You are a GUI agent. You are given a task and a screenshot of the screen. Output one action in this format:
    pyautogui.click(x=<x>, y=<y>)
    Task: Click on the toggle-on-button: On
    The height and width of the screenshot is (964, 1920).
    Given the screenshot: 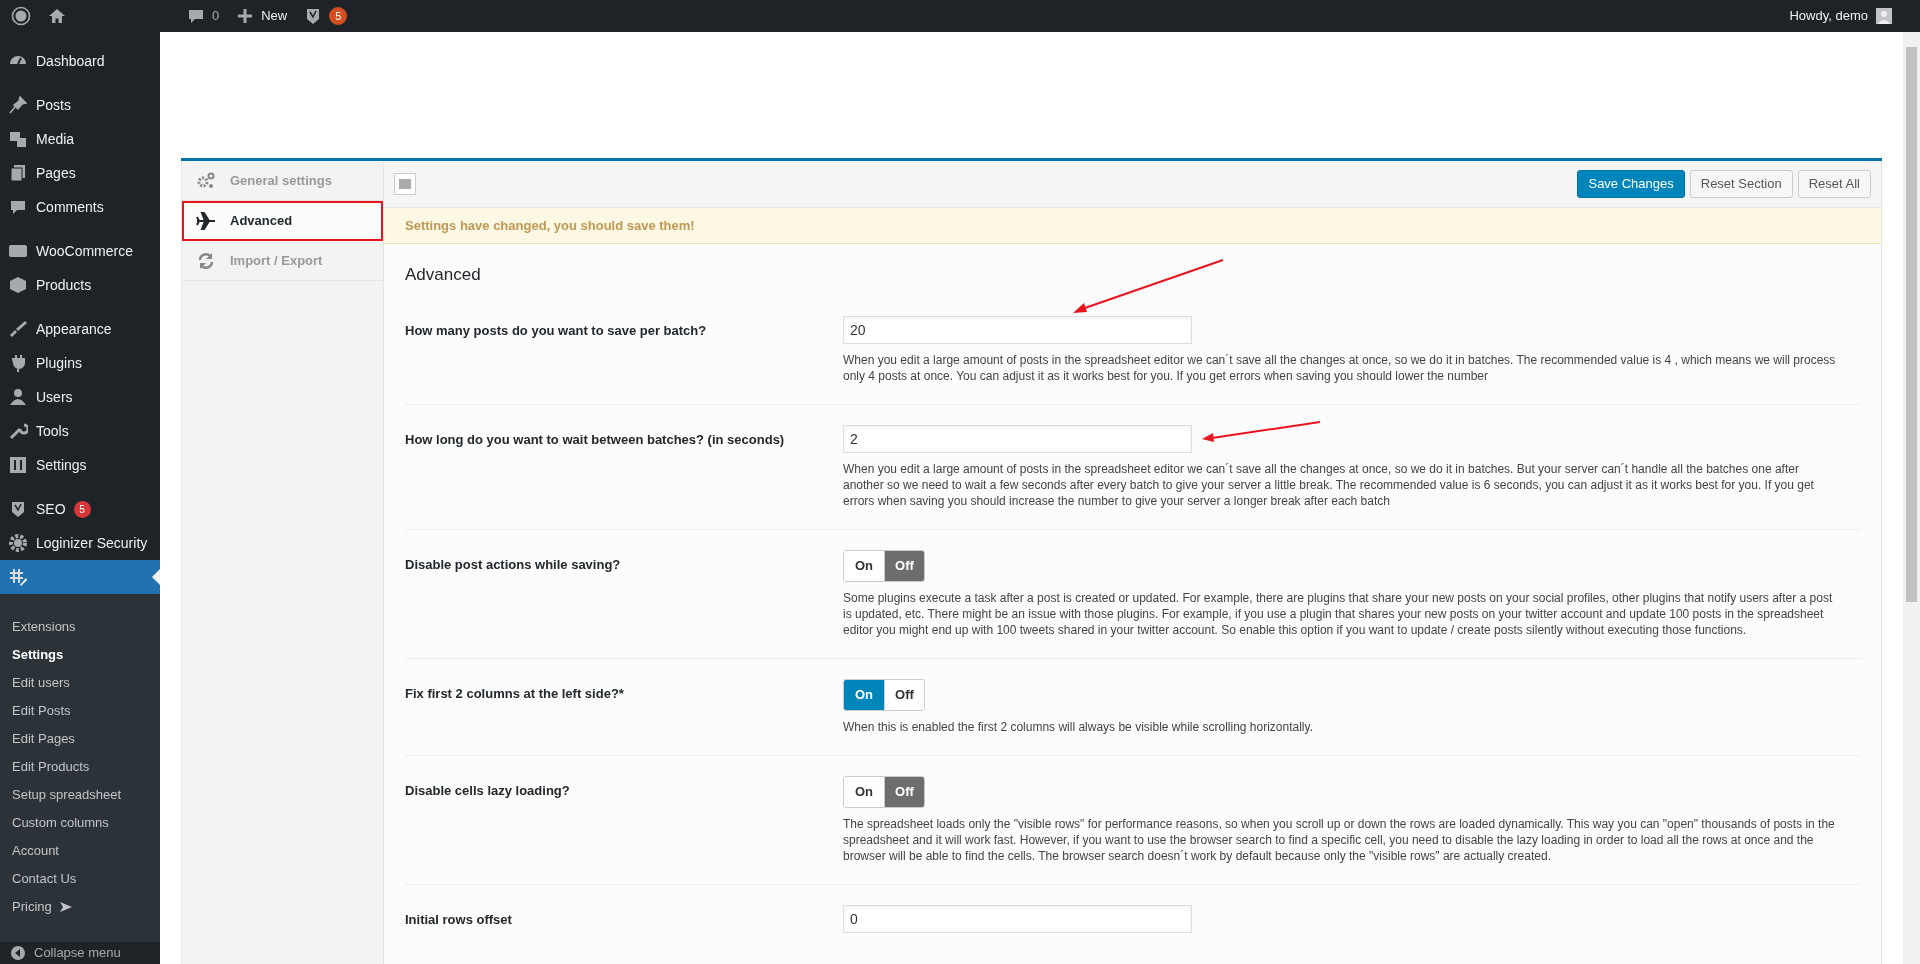 What is the action you would take?
    pyautogui.click(x=864, y=694)
    